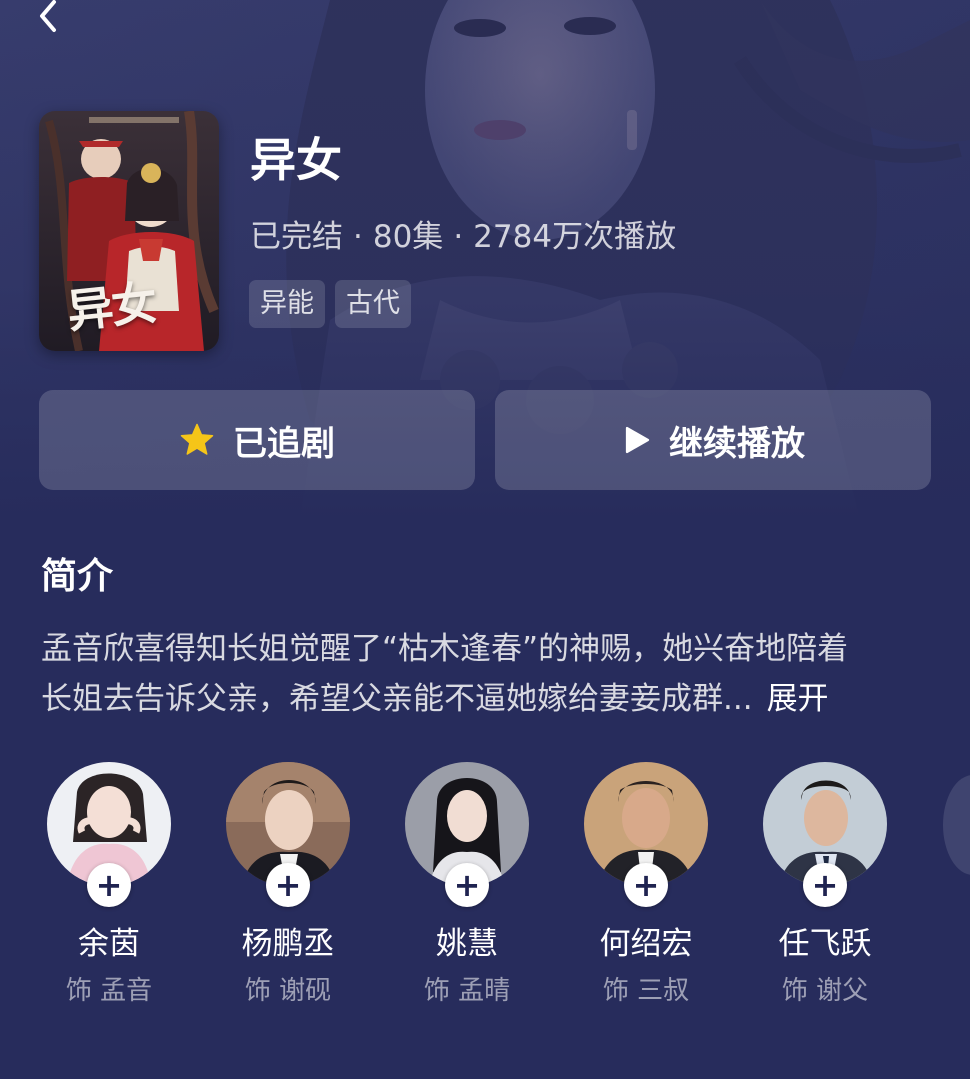 The height and width of the screenshot is (1079, 970). I want to click on cast-member: + 姚慧 饰 孟晴, so click(467, 884).